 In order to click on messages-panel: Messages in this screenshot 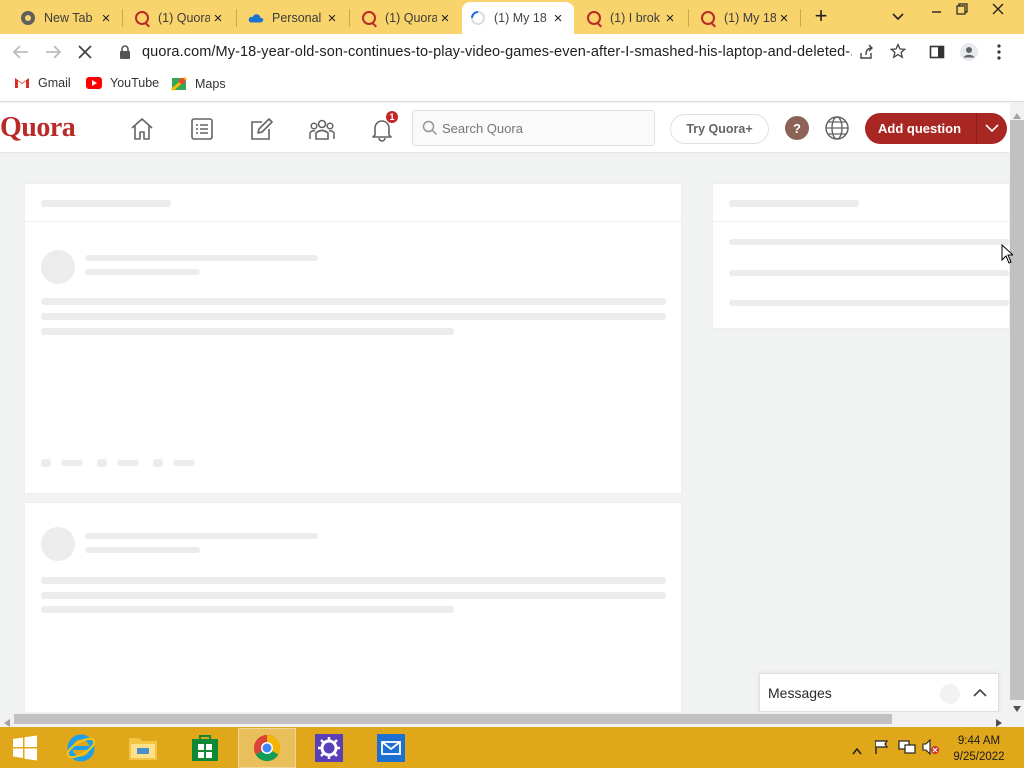, I will do `click(879, 692)`.